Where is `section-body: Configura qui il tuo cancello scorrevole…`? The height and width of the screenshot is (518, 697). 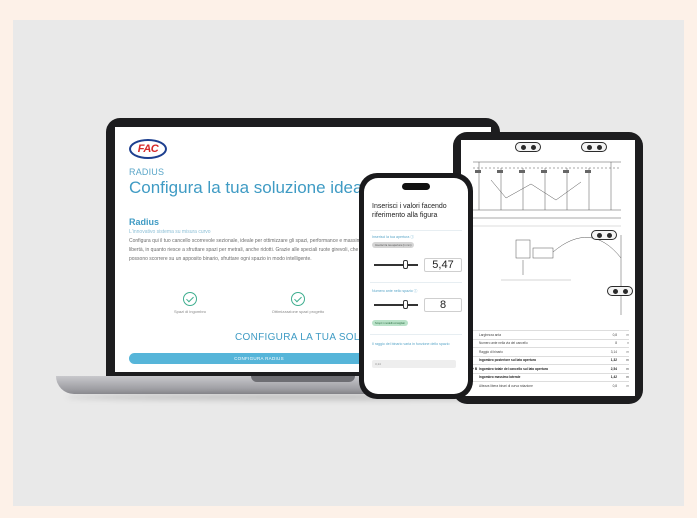
section-body: Configura qui il tuo cancello scorrevole… is located at coordinates (246, 250).